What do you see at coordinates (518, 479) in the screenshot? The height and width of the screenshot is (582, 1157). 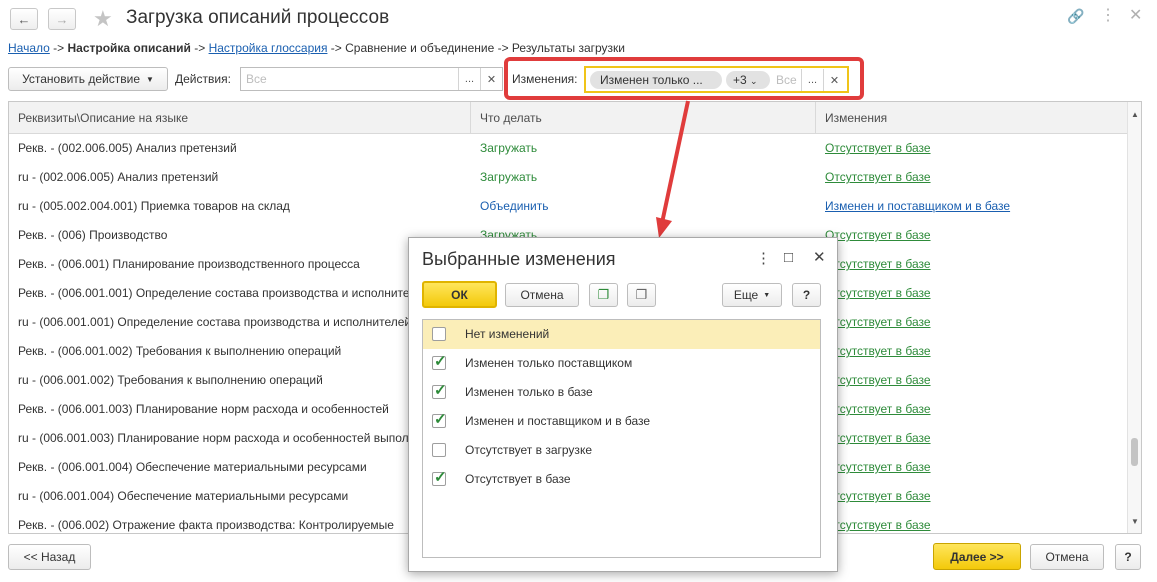 I see `checklist-item-label: Отсутствует в базе` at bounding box center [518, 479].